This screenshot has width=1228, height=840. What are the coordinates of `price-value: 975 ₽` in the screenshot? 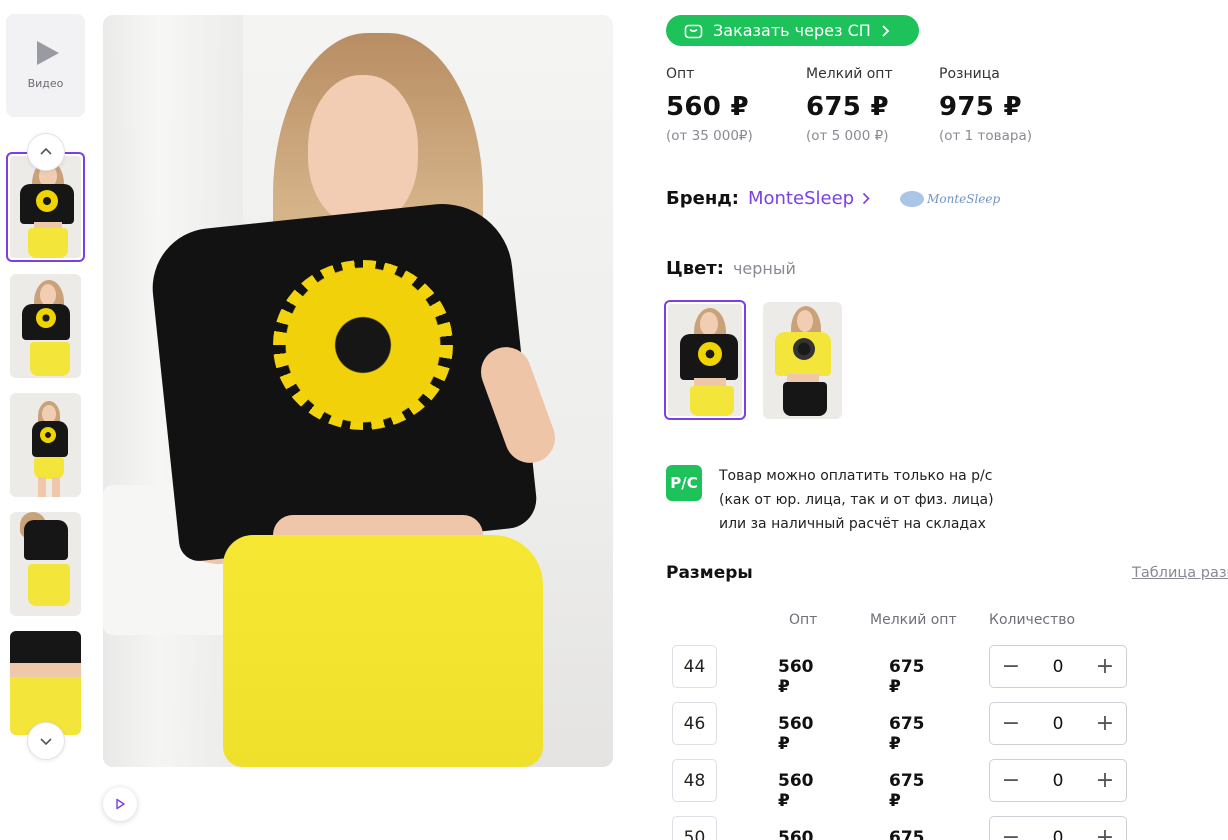 It's located at (980, 107).